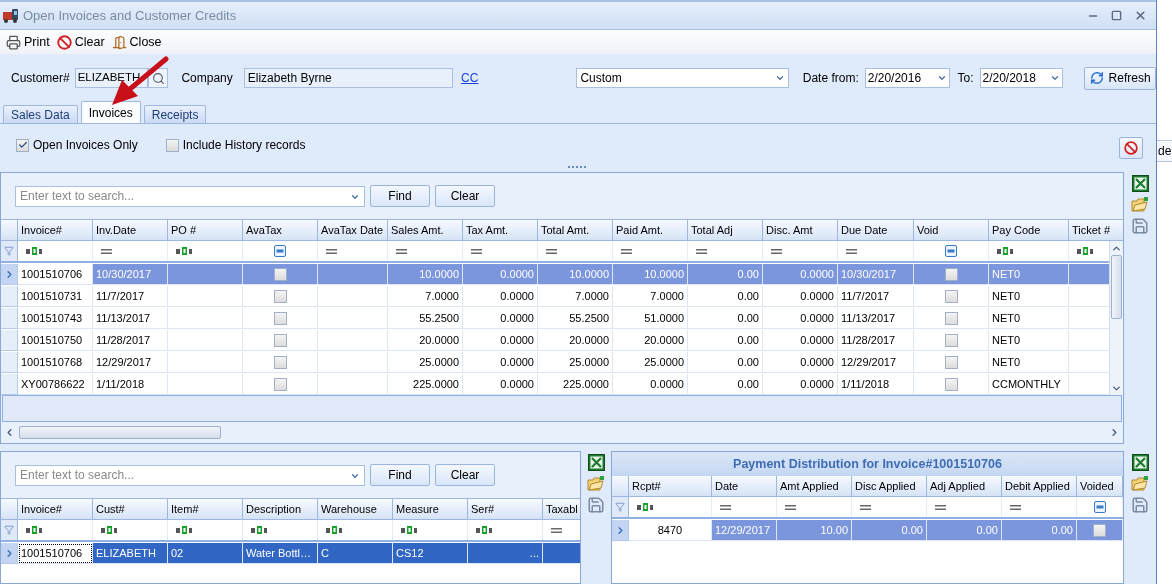 This screenshot has height=584, width=1172. I want to click on column-header: Total Amt., so click(575, 230).